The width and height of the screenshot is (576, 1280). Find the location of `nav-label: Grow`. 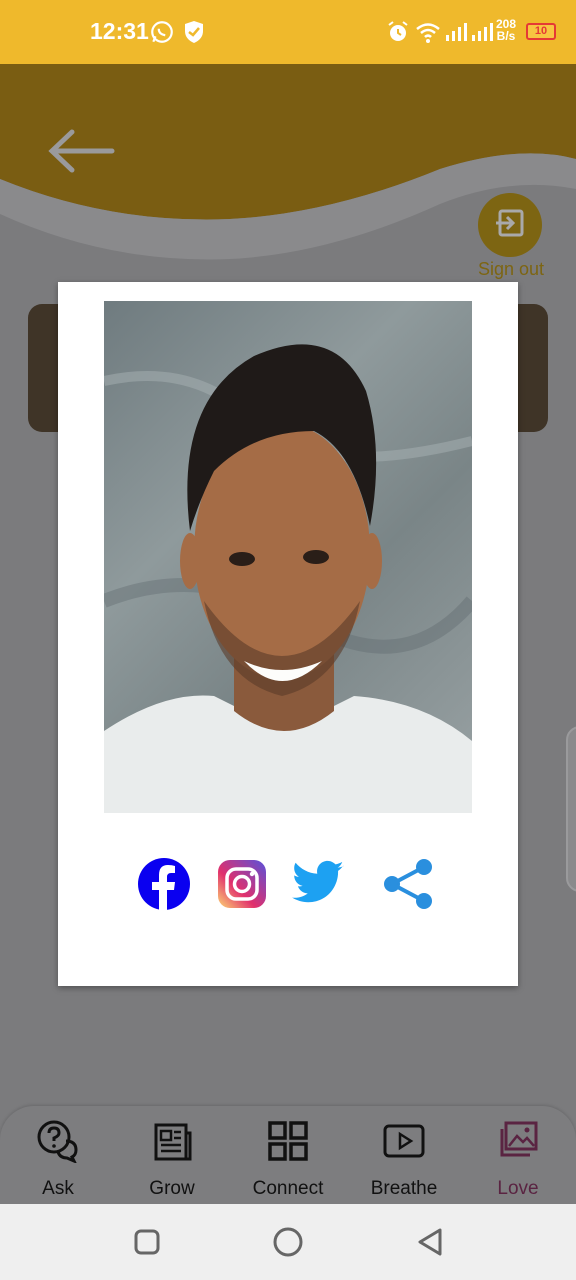

nav-label: Grow is located at coordinates (172, 1188).